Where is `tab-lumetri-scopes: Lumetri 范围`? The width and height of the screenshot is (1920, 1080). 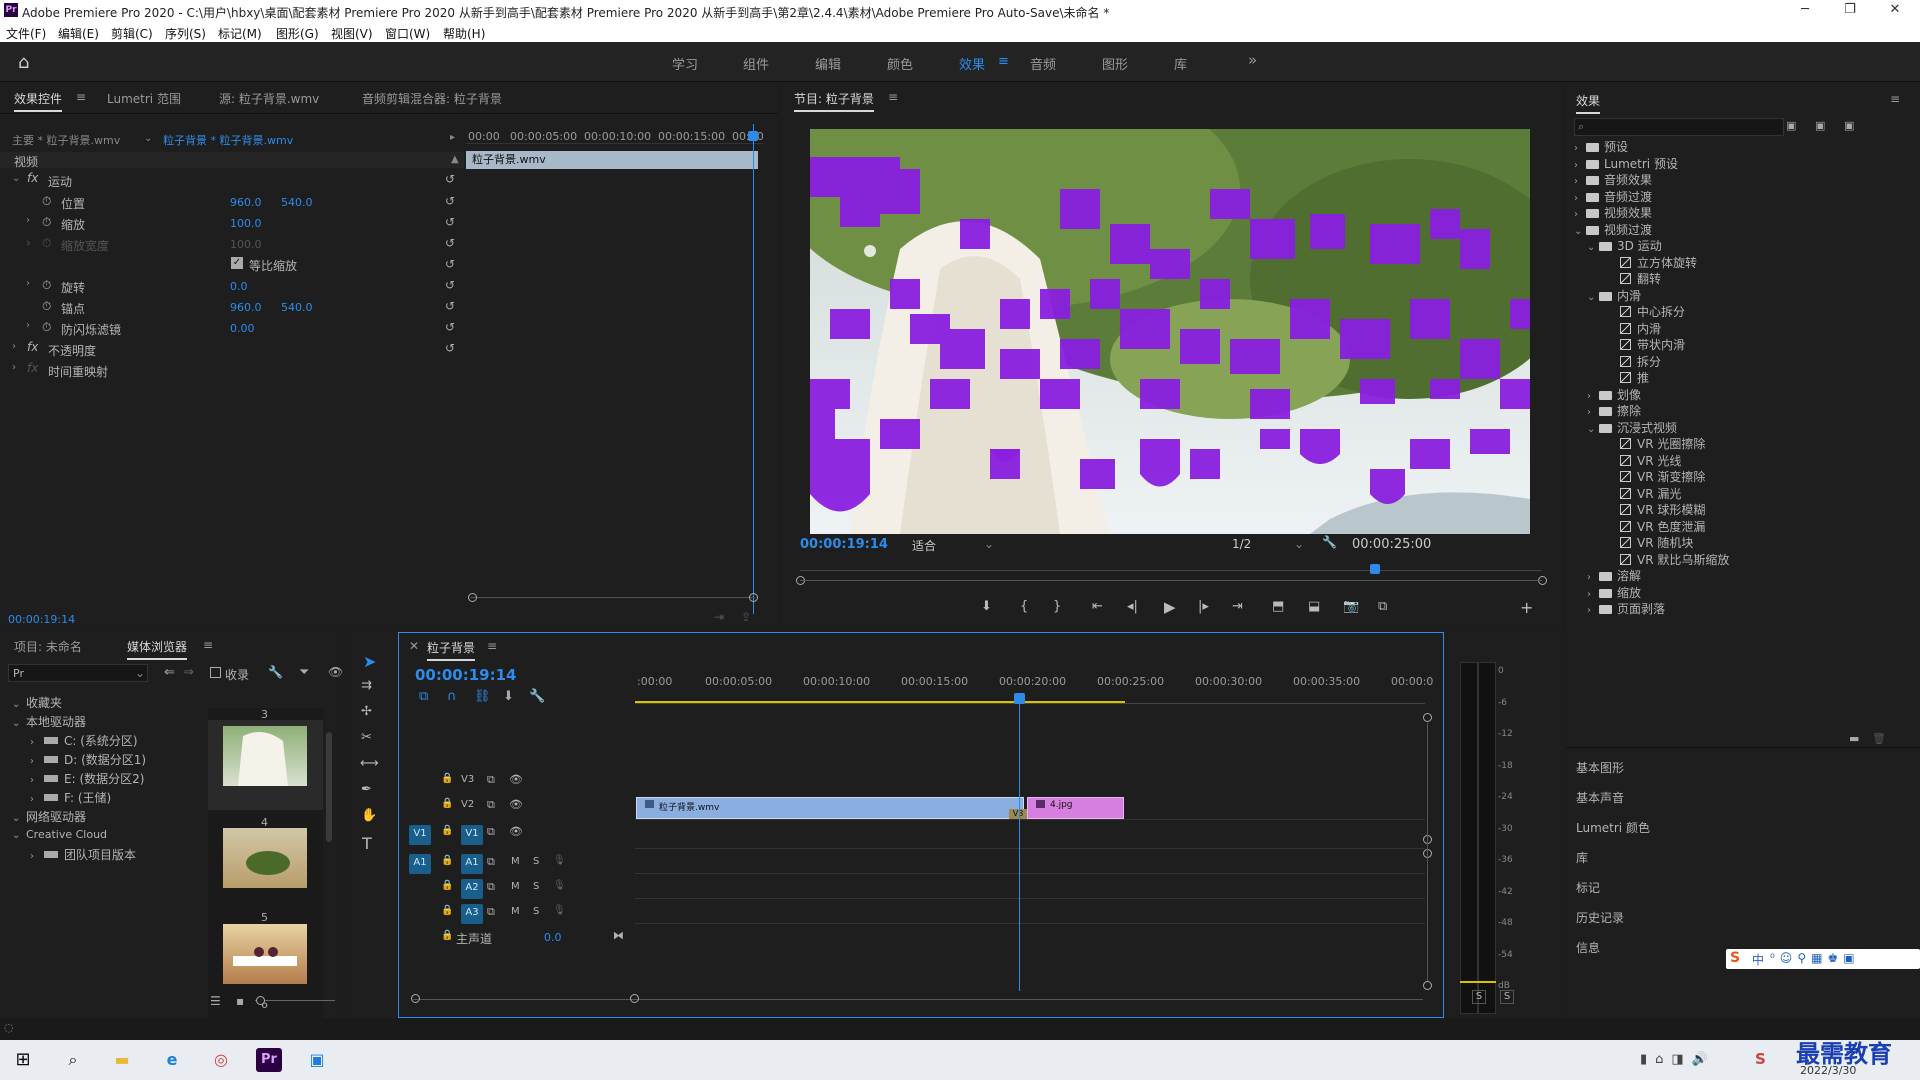 tab-lumetri-scopes: Lumetri 范围 is located at coordinates (144, 98).